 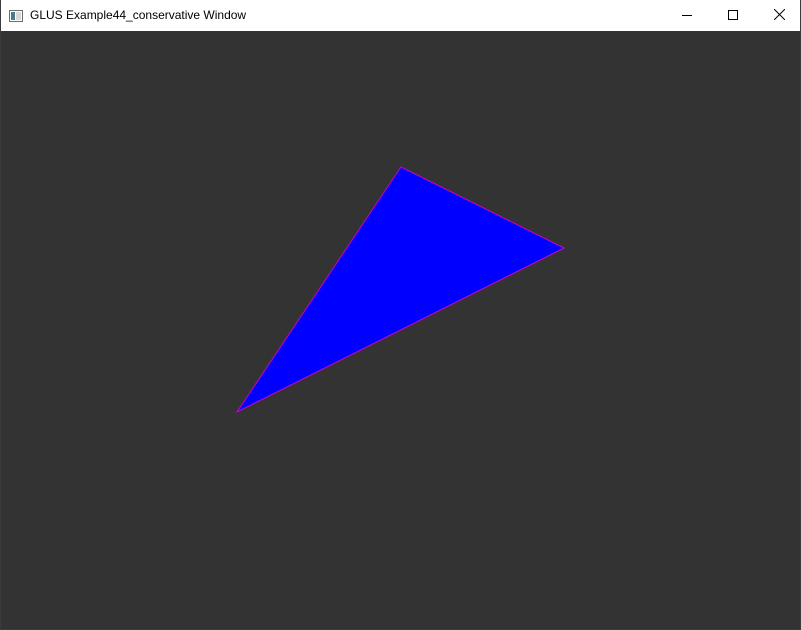 I want to click on minimize-button, so click(x=687, y=15).